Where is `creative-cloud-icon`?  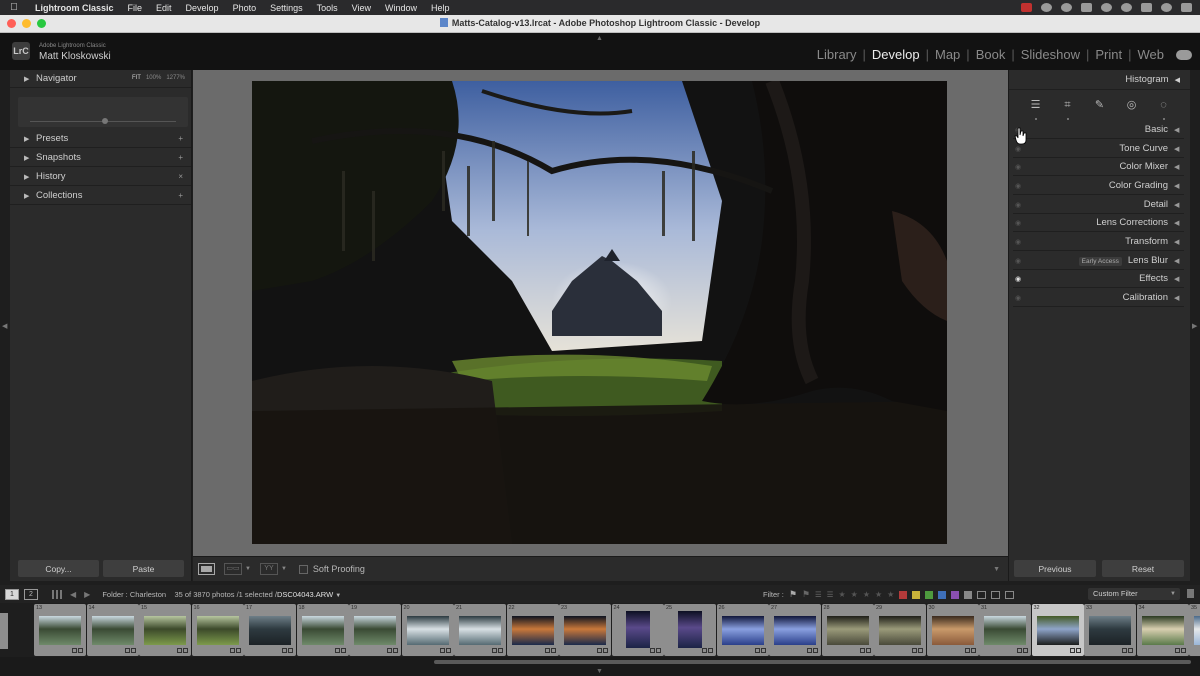
creative-cloud-icon is located at coordinates (1046, 7).